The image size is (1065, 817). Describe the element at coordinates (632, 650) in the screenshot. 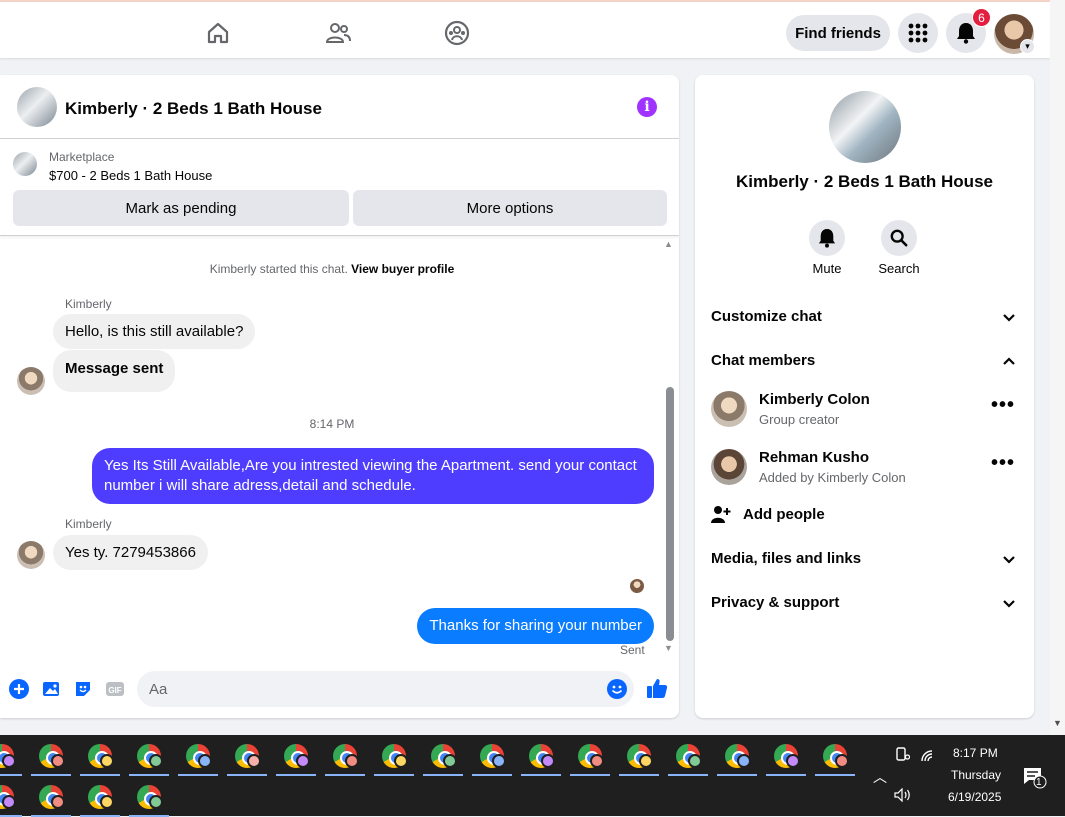

I see `sent-status: Sent` at that location.